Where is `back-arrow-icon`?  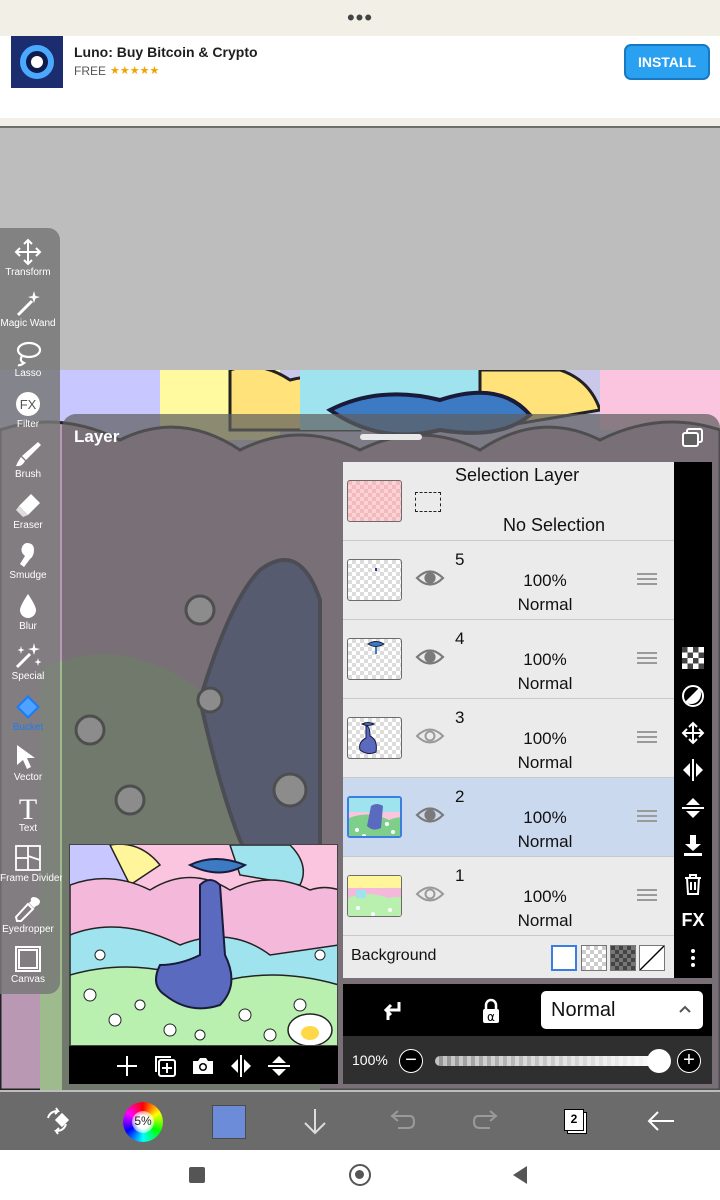 back-arrow-icon is located at coordinates (661, 1121).